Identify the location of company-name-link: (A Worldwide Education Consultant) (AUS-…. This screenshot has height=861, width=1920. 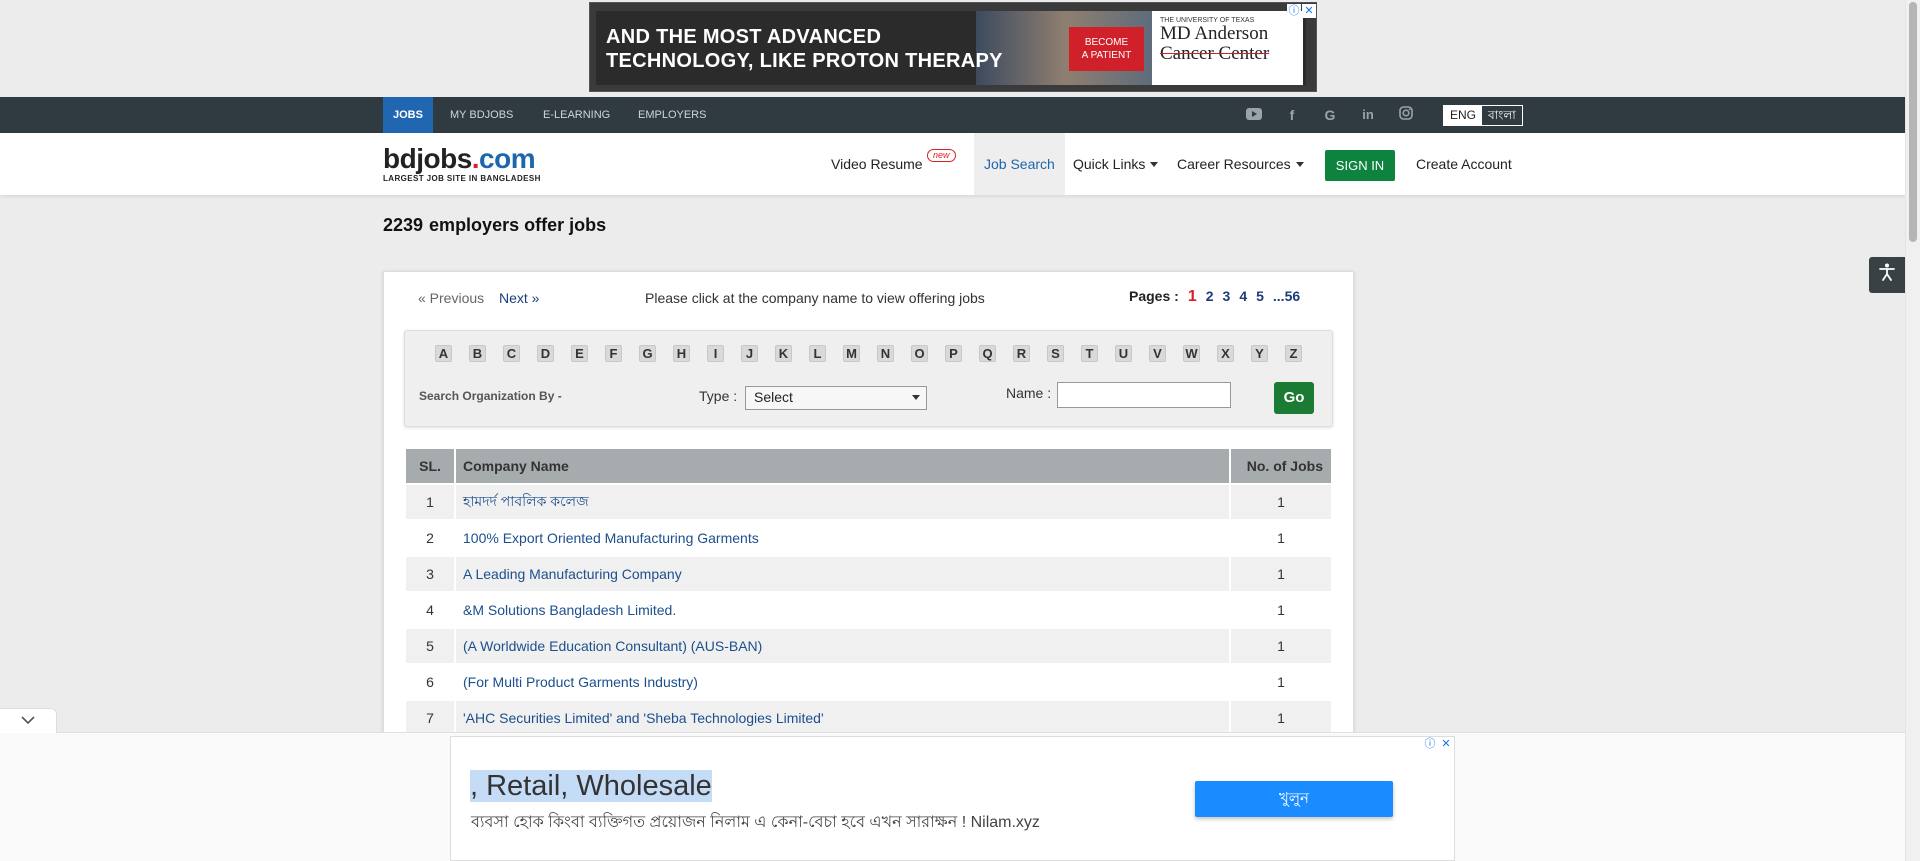
(842, 646).